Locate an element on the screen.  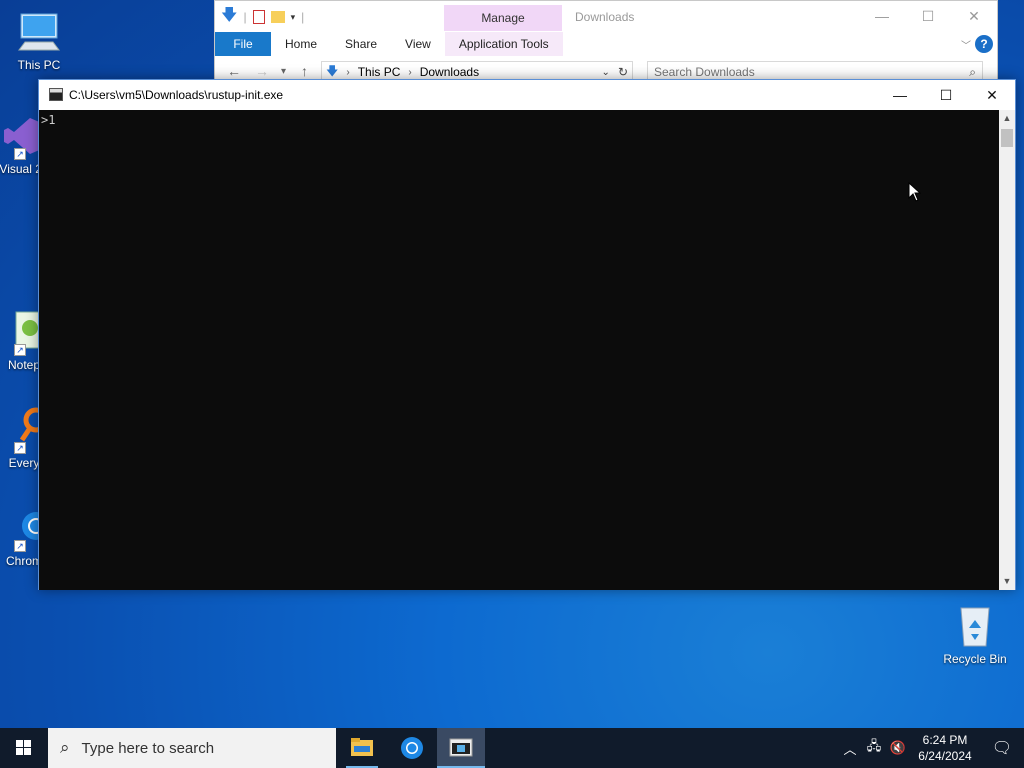
taskbar-search-placeholder: Type here to search is located at coordinates (148, 748).